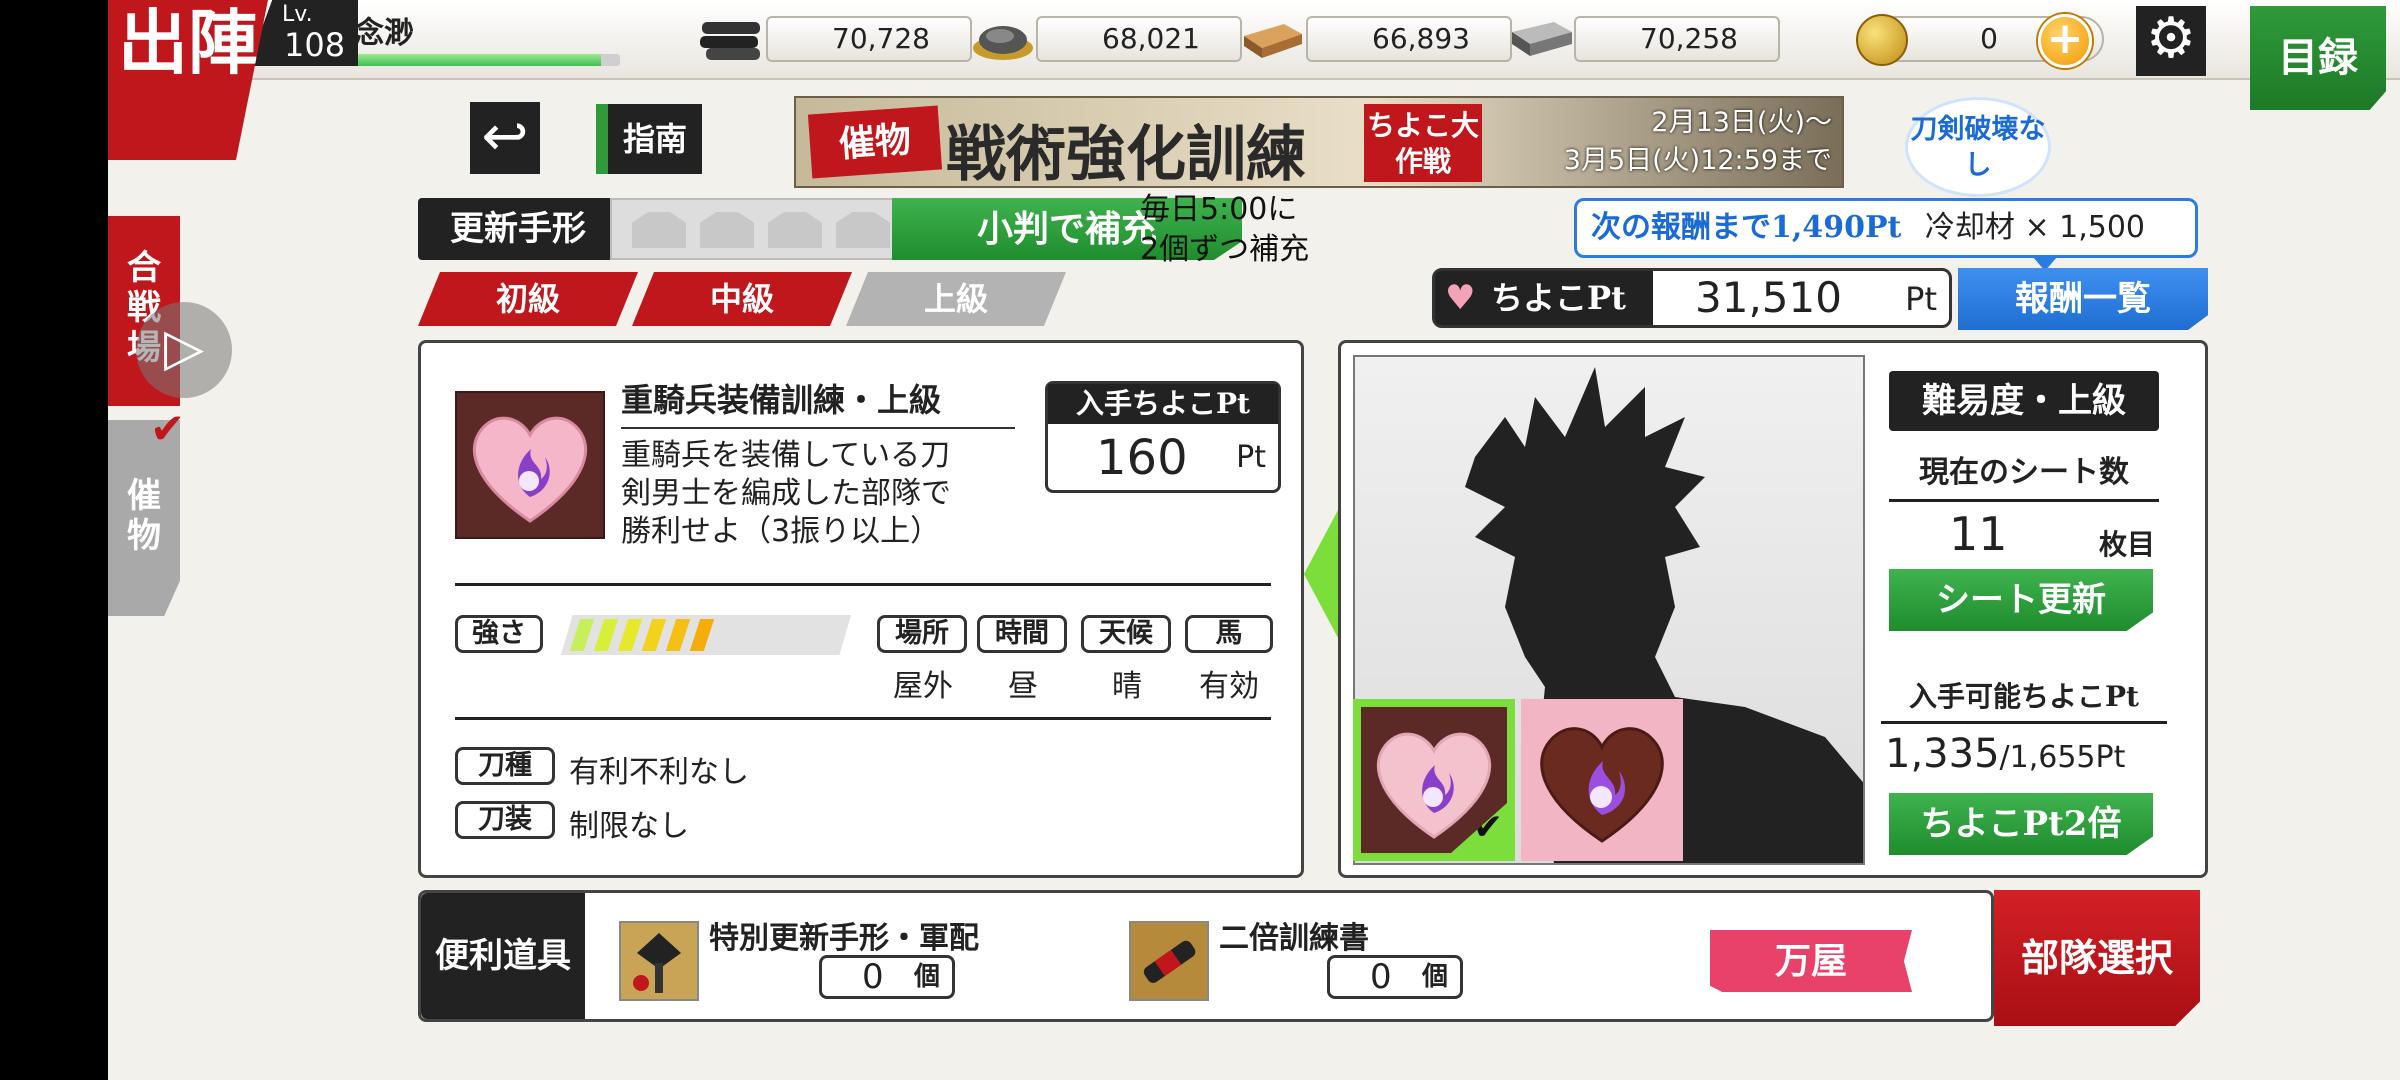 Image resolution: width=2400 pixels, height=1080 pixels. I want to click on strength-label: 強さ, so click(499, 634).